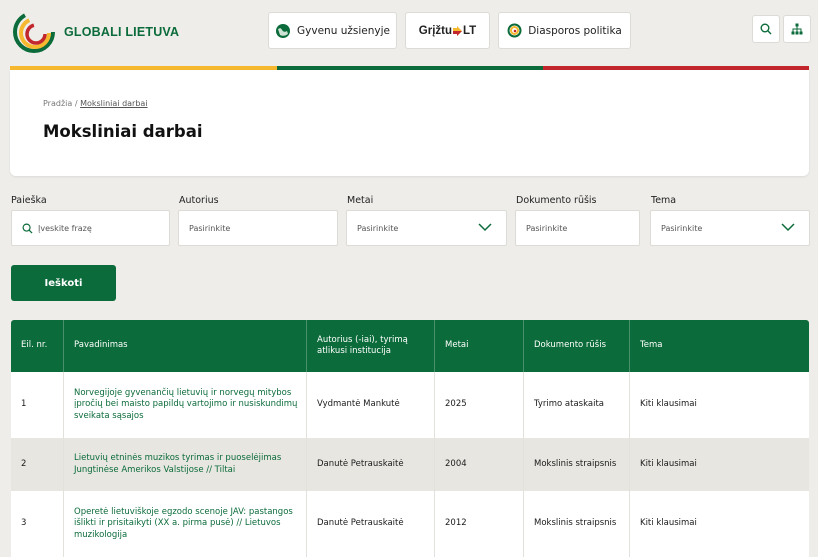 This screenshot has width=818, height=557. What do you see at coordinates (283, 31) in the screenshot?
I see `globe-icon` at bounding box center [283, 31].